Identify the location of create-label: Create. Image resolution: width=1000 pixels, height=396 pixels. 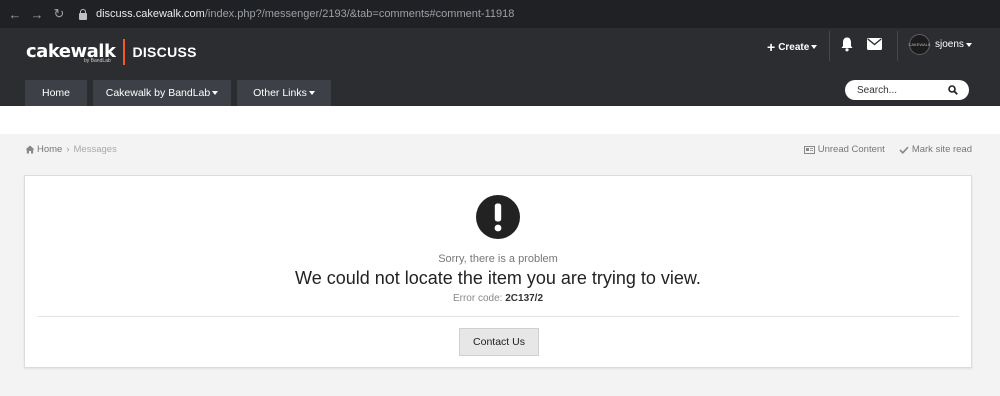
(794, 47).